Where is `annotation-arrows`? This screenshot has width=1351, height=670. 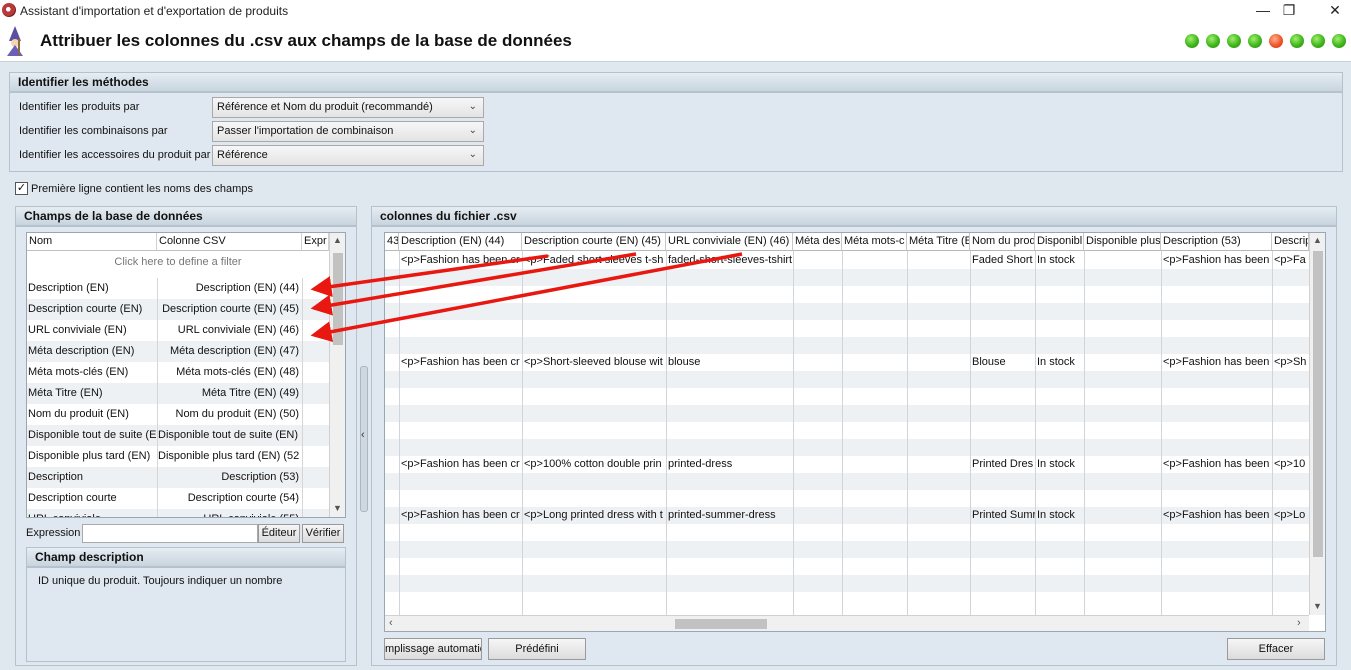 annotation-arrows is located at coordinates (526, 297).